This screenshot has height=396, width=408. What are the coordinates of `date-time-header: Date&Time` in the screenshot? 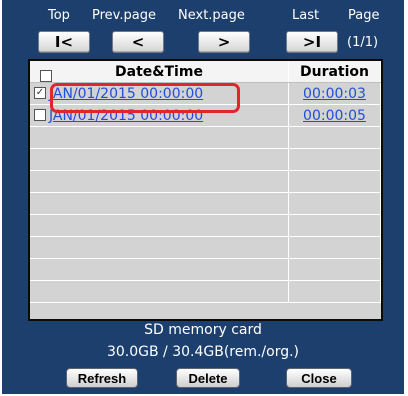 It's located at (159, 72).